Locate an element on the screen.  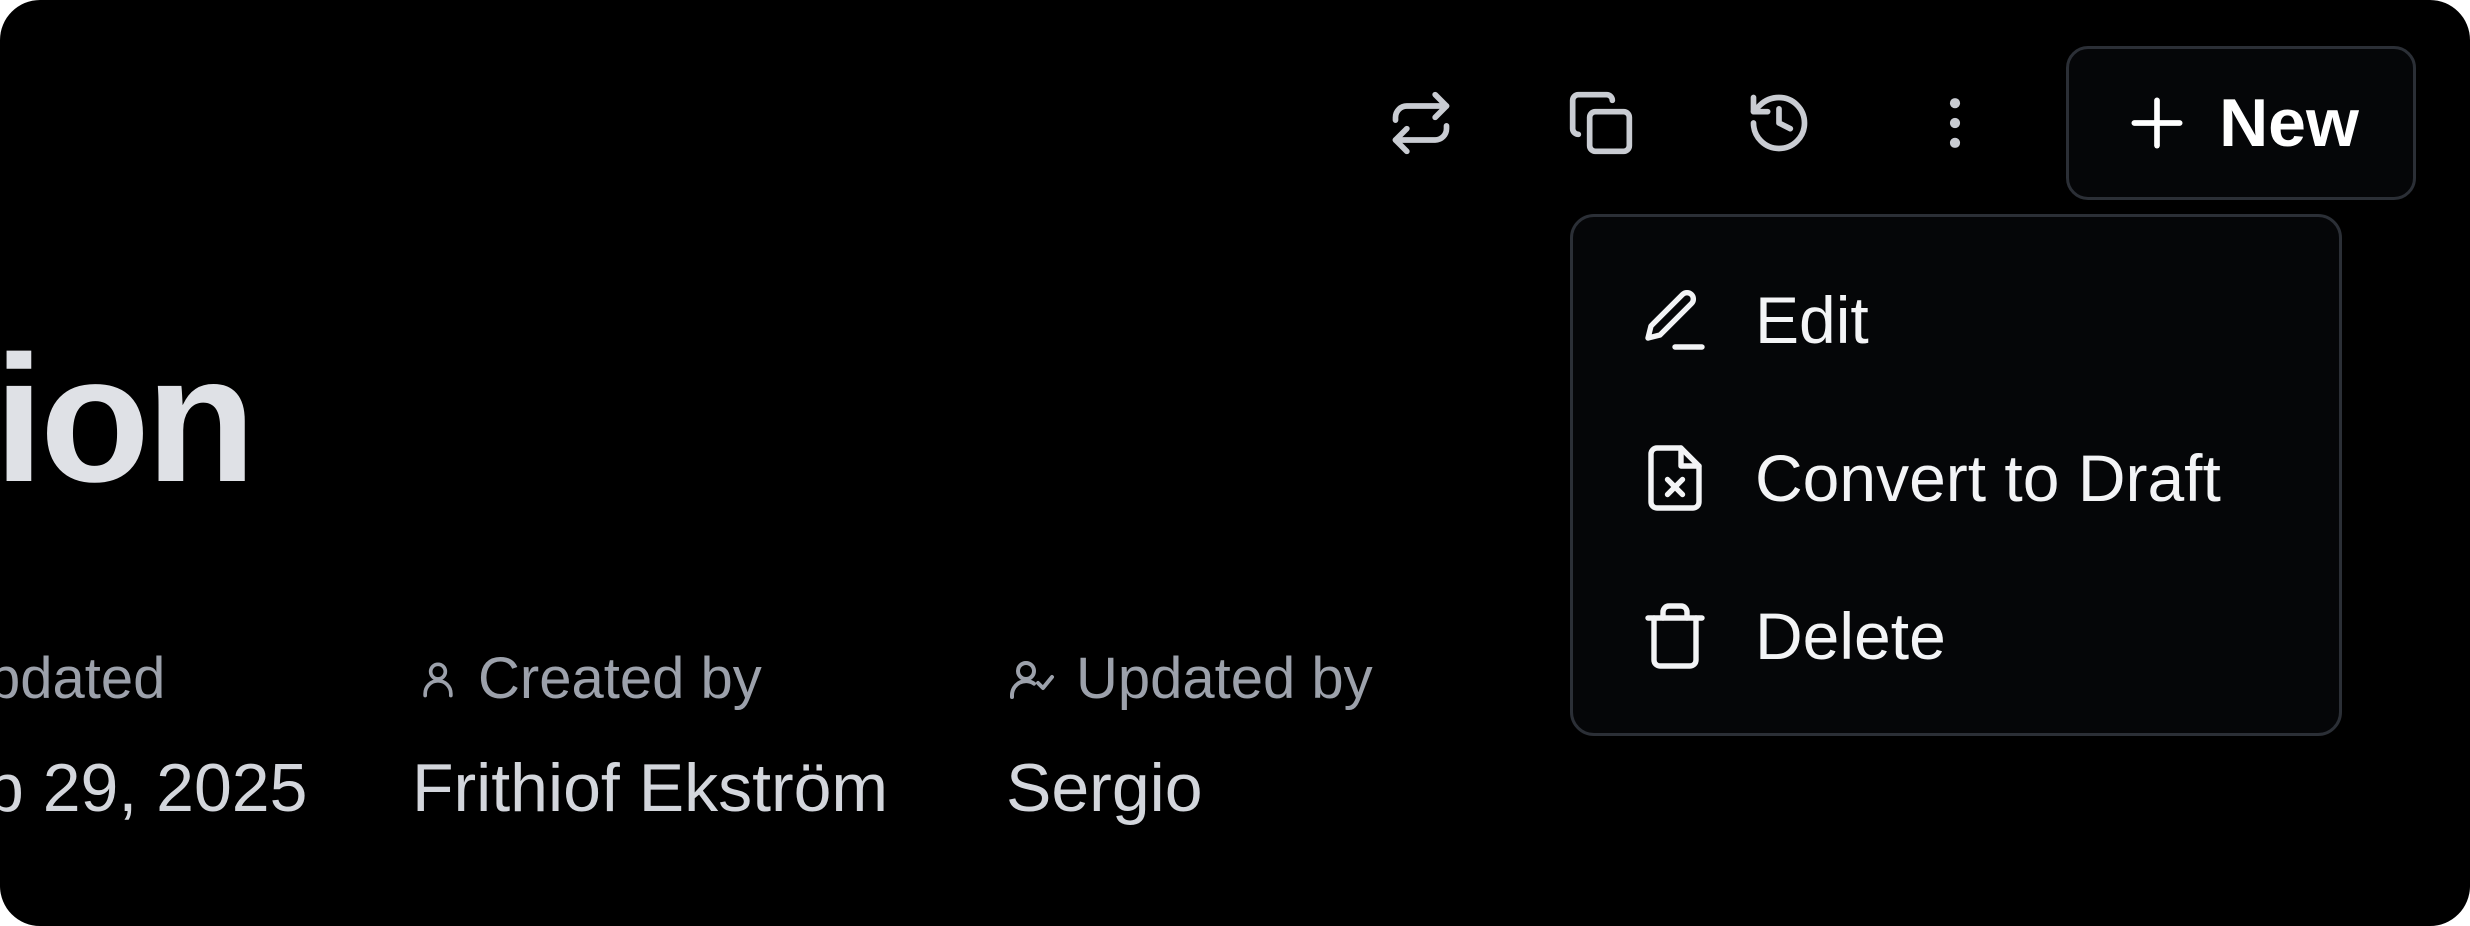
meta-updated-value: b 29, 2025 is located at coordinates (154, 788).